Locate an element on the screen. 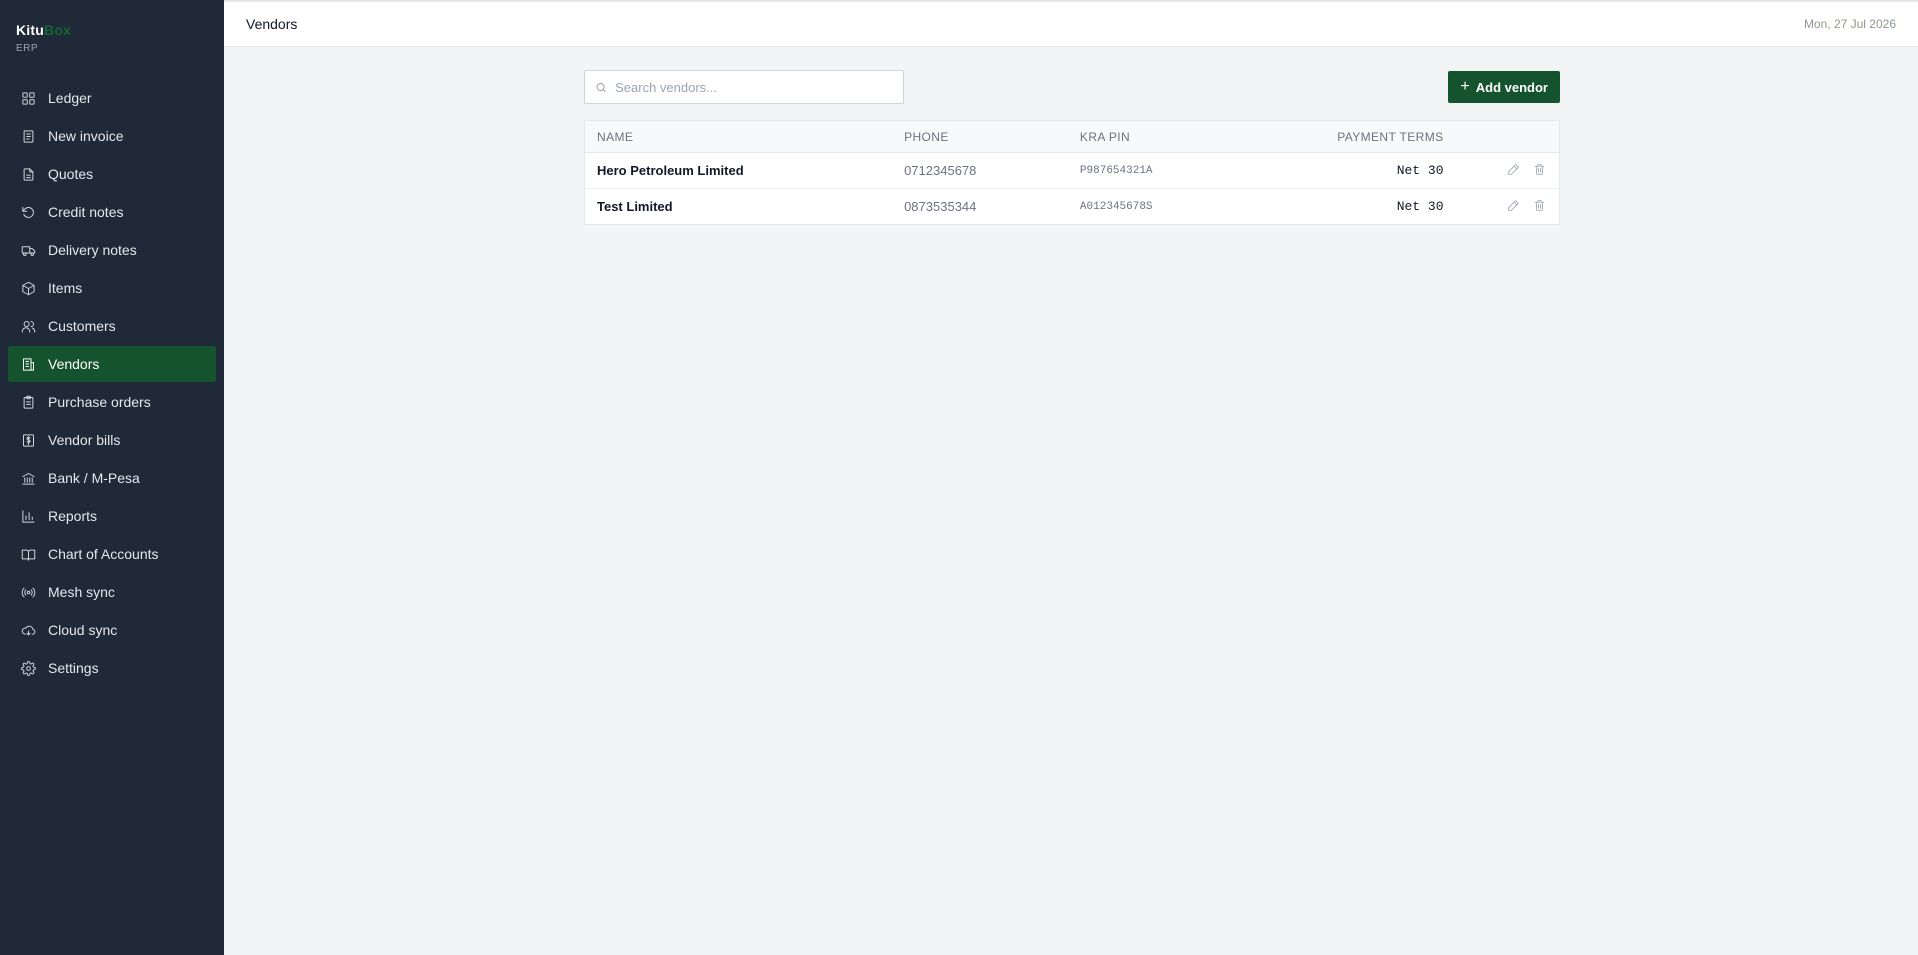  plus-icon: + is located at coordinates (1465, 86).